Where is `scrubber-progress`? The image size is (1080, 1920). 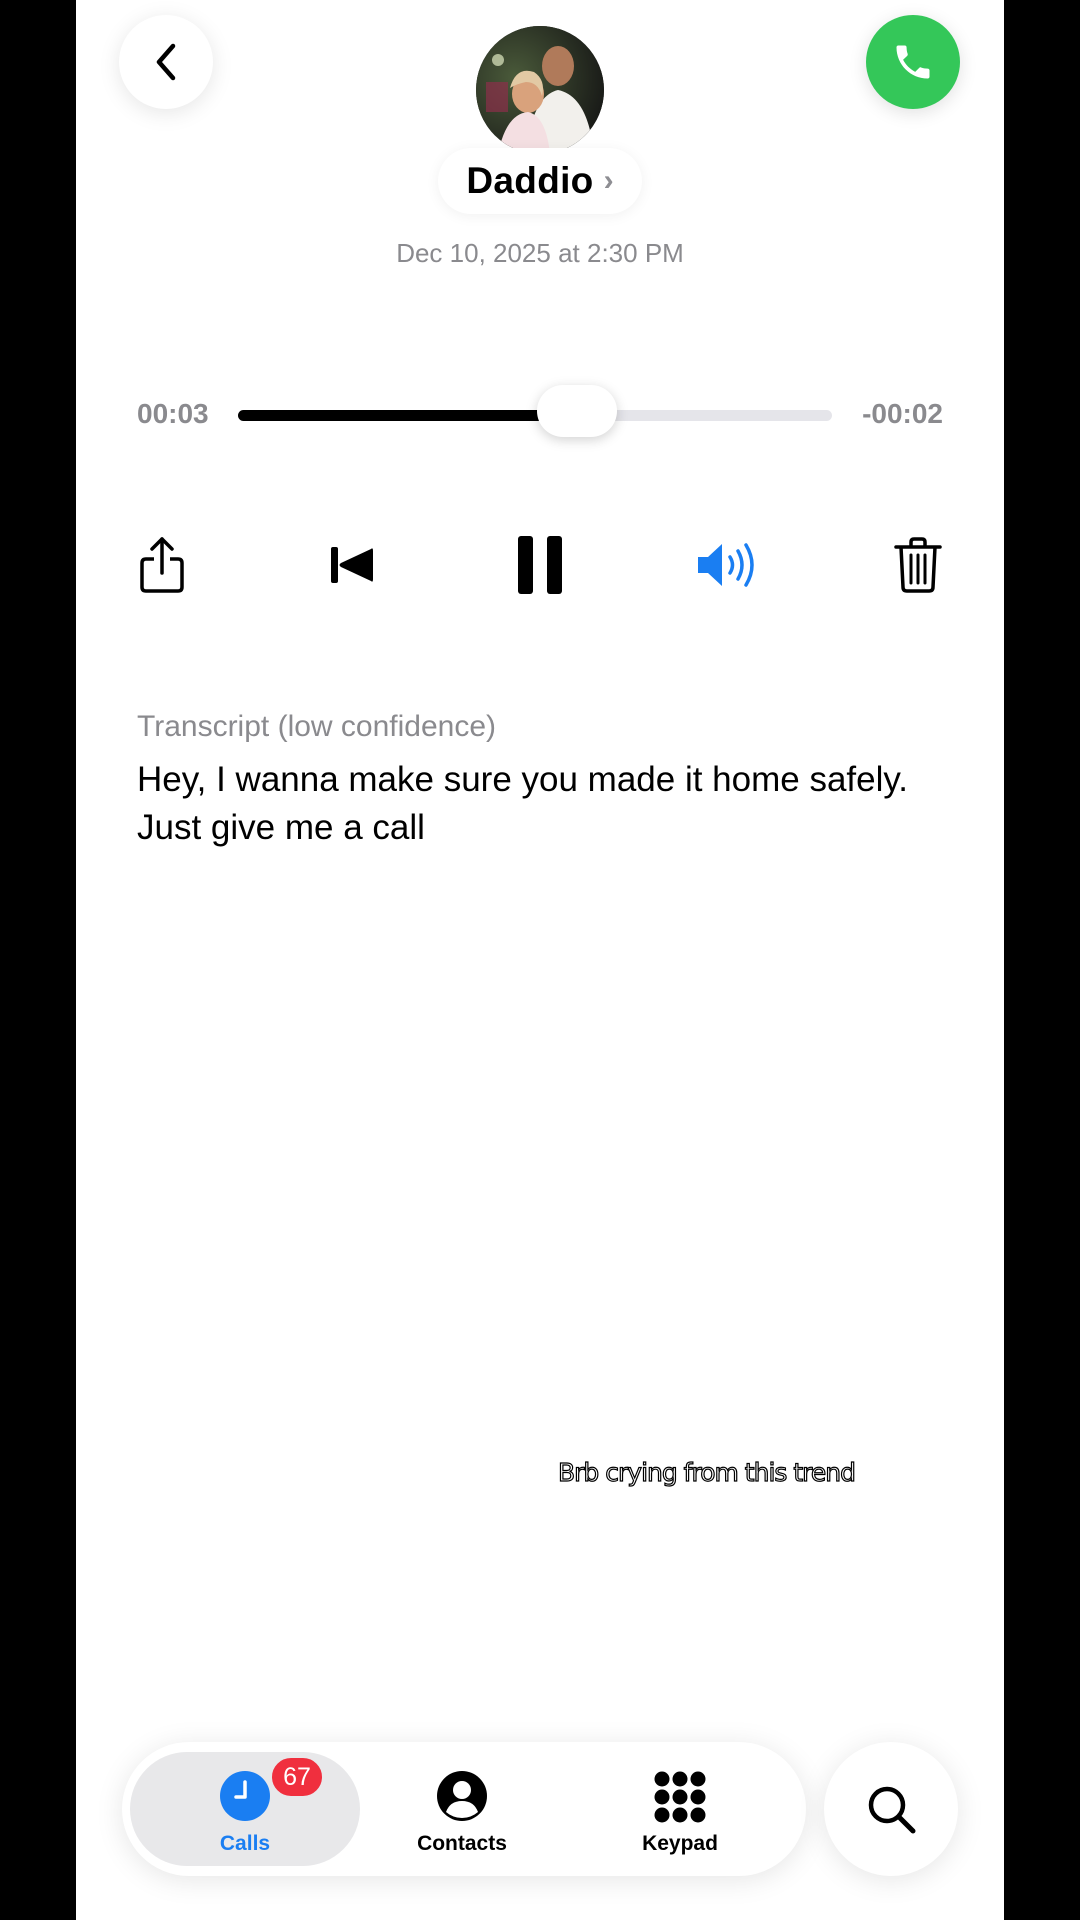
scrubber-progress is located at coordinates (407, 415).